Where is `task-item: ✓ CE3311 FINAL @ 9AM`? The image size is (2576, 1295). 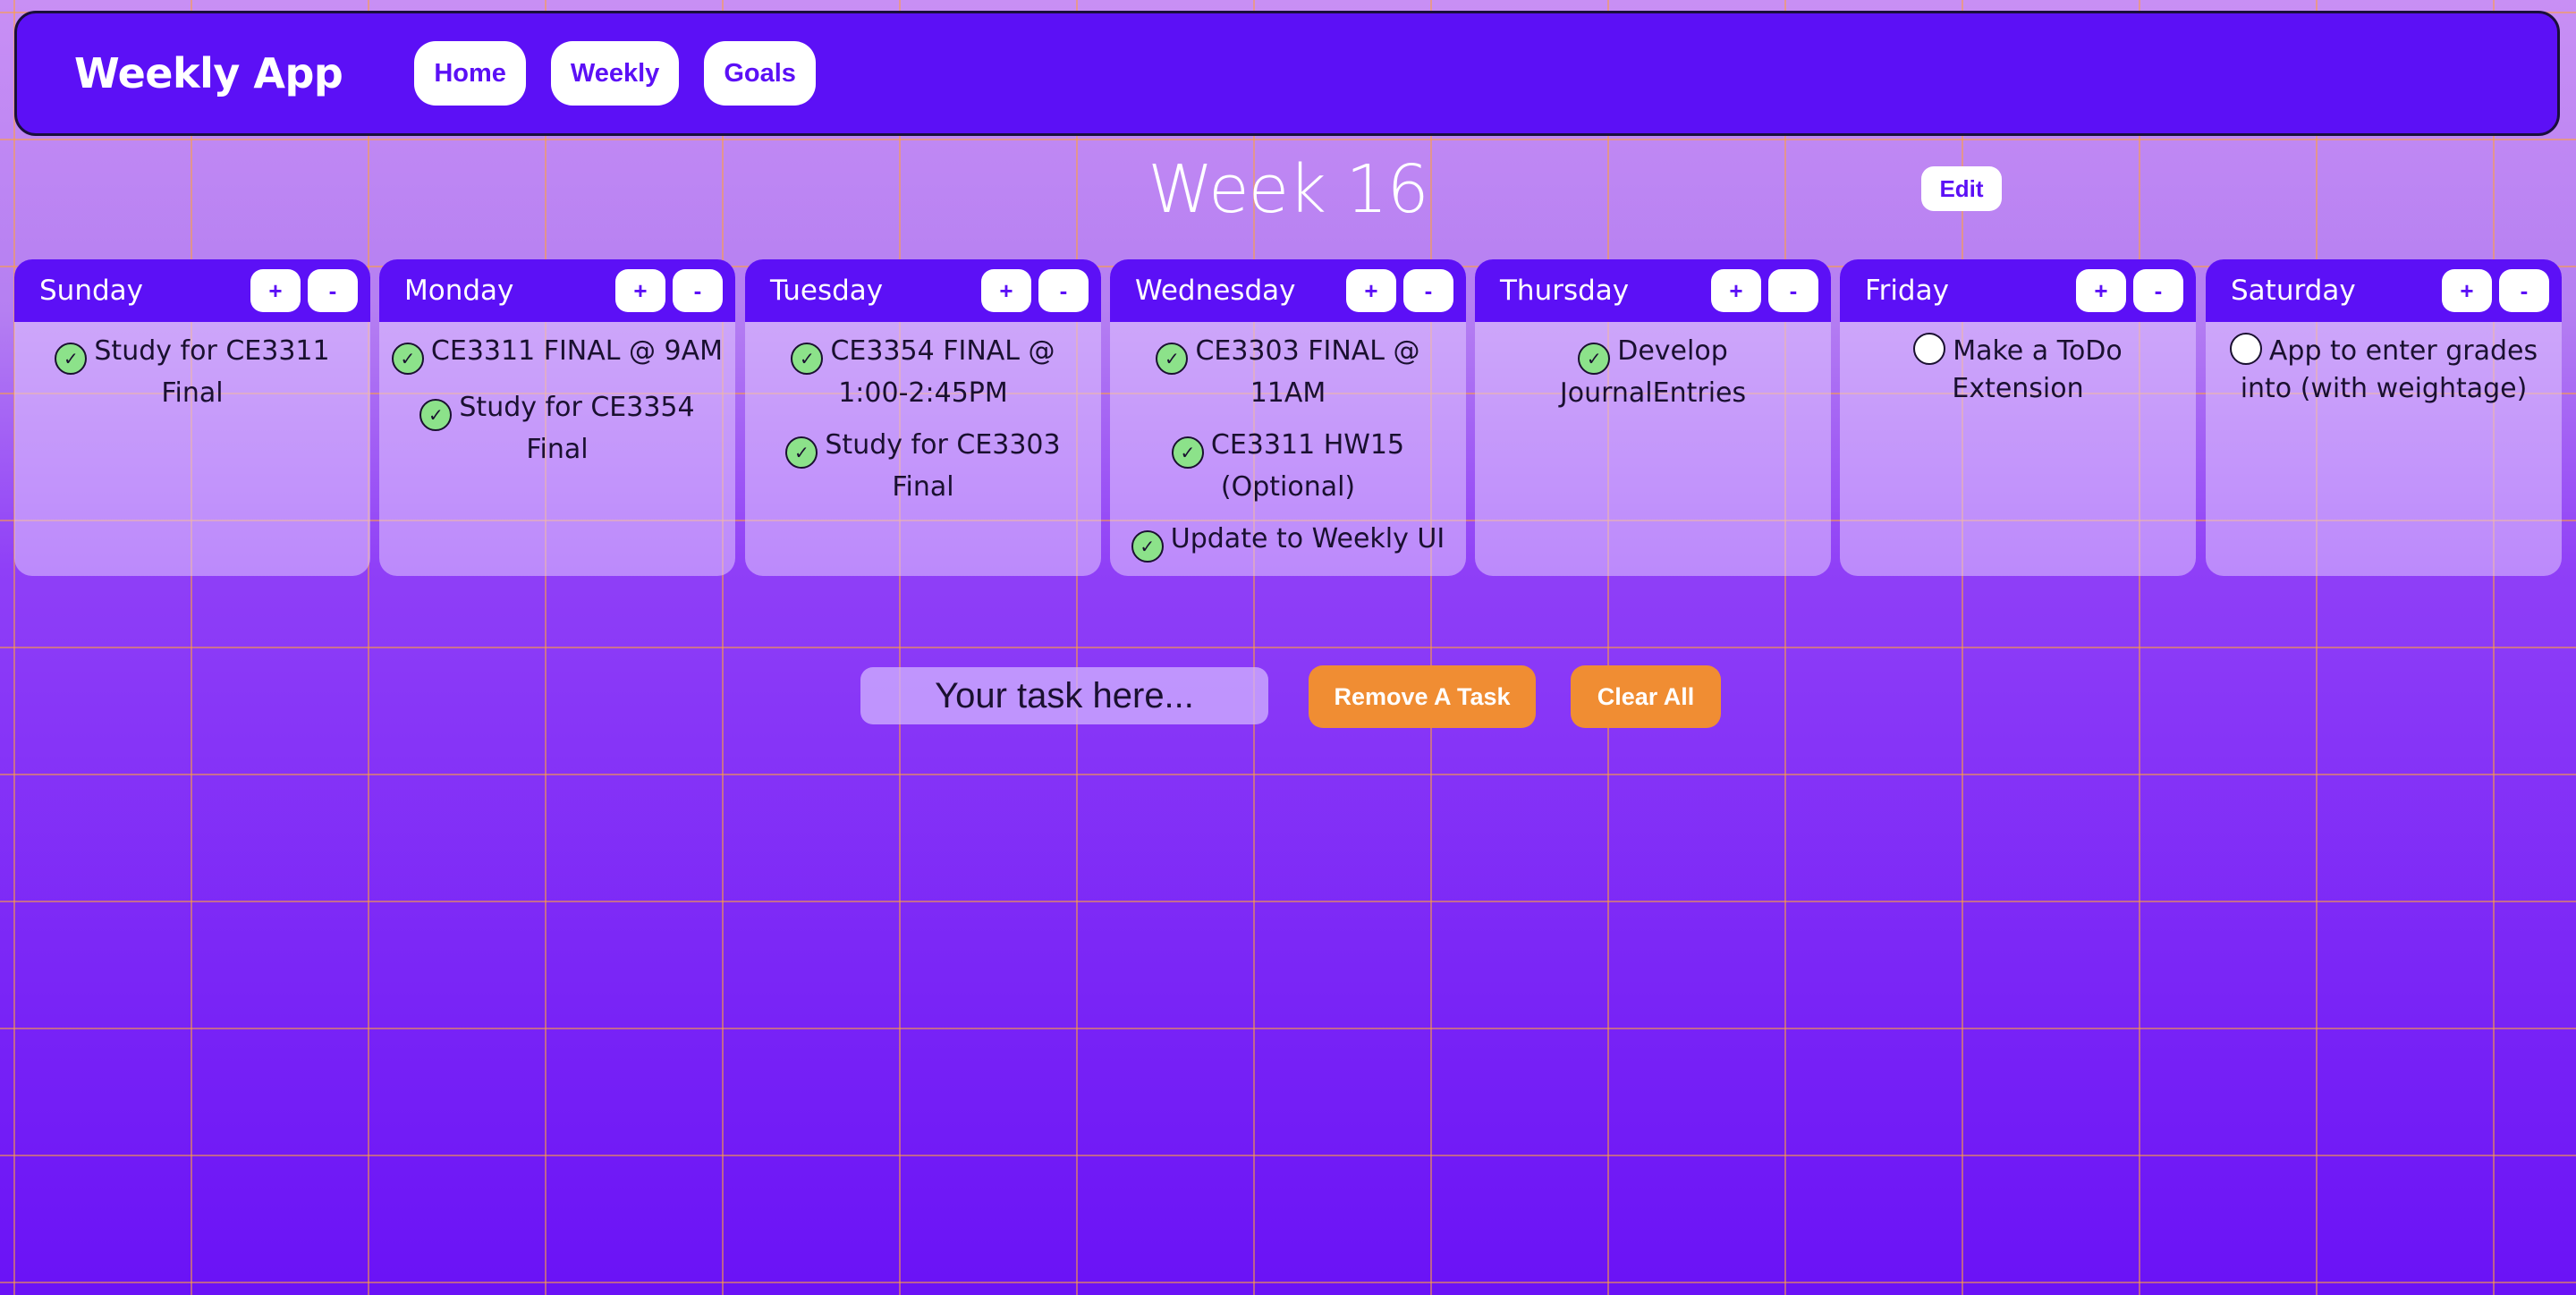
task-item: ✓ CE3311 FINAL @ 9AM is located at coordinates (557, 354).